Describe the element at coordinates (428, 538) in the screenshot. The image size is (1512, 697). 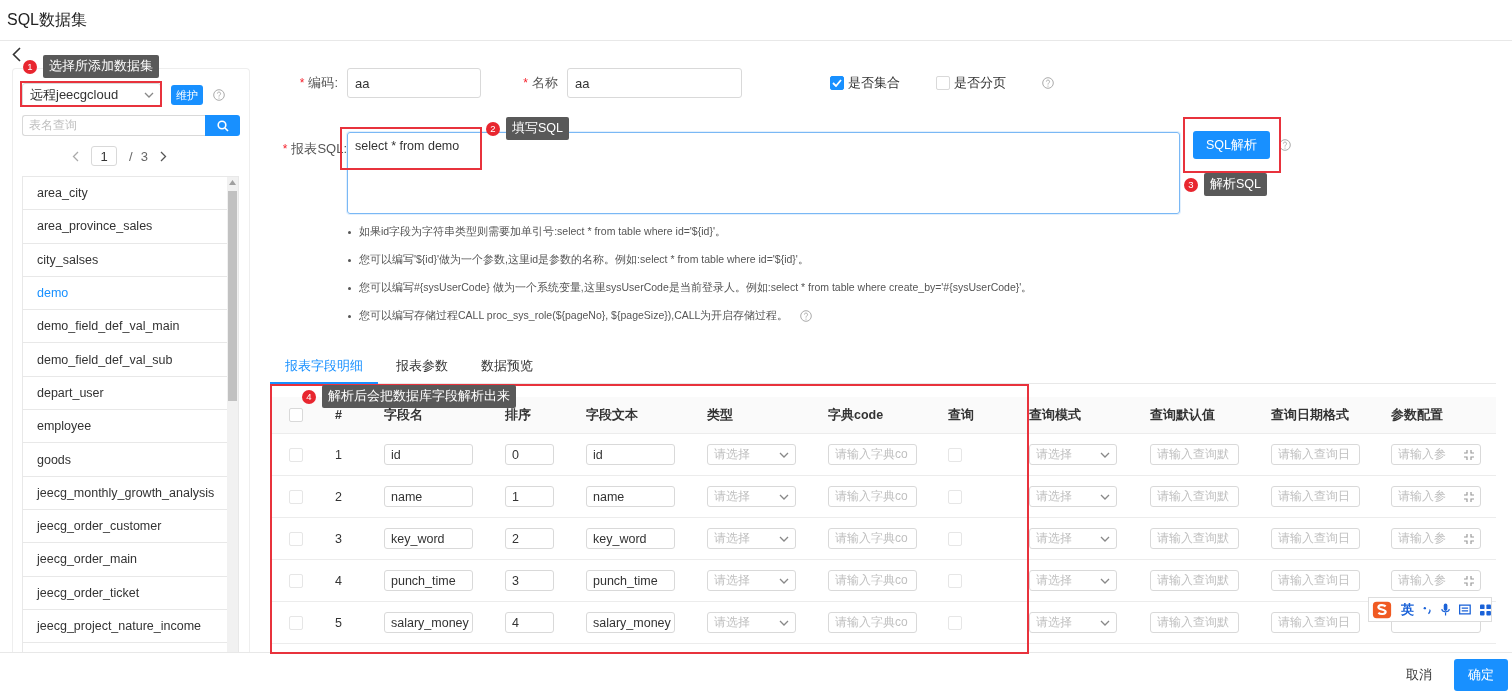
I see `field-name-input: key_word` at that location.